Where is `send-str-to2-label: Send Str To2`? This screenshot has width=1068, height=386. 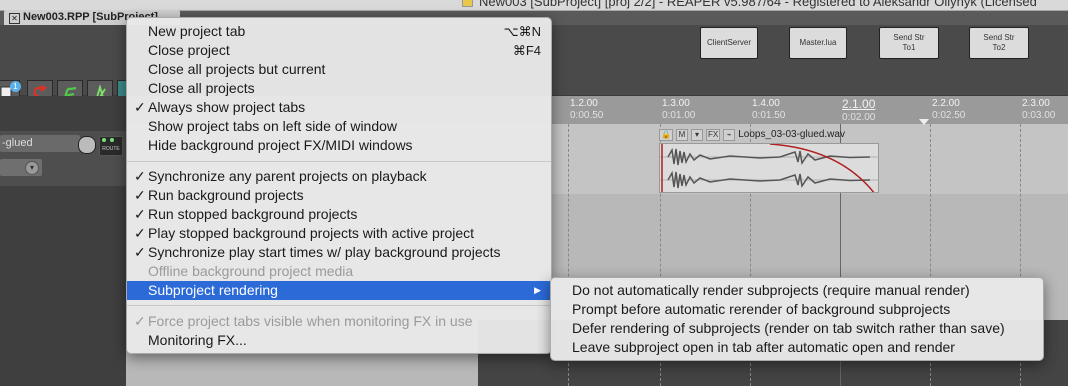 send-str-to2-label: Send Str To2 is located at coordinates (999, 42).